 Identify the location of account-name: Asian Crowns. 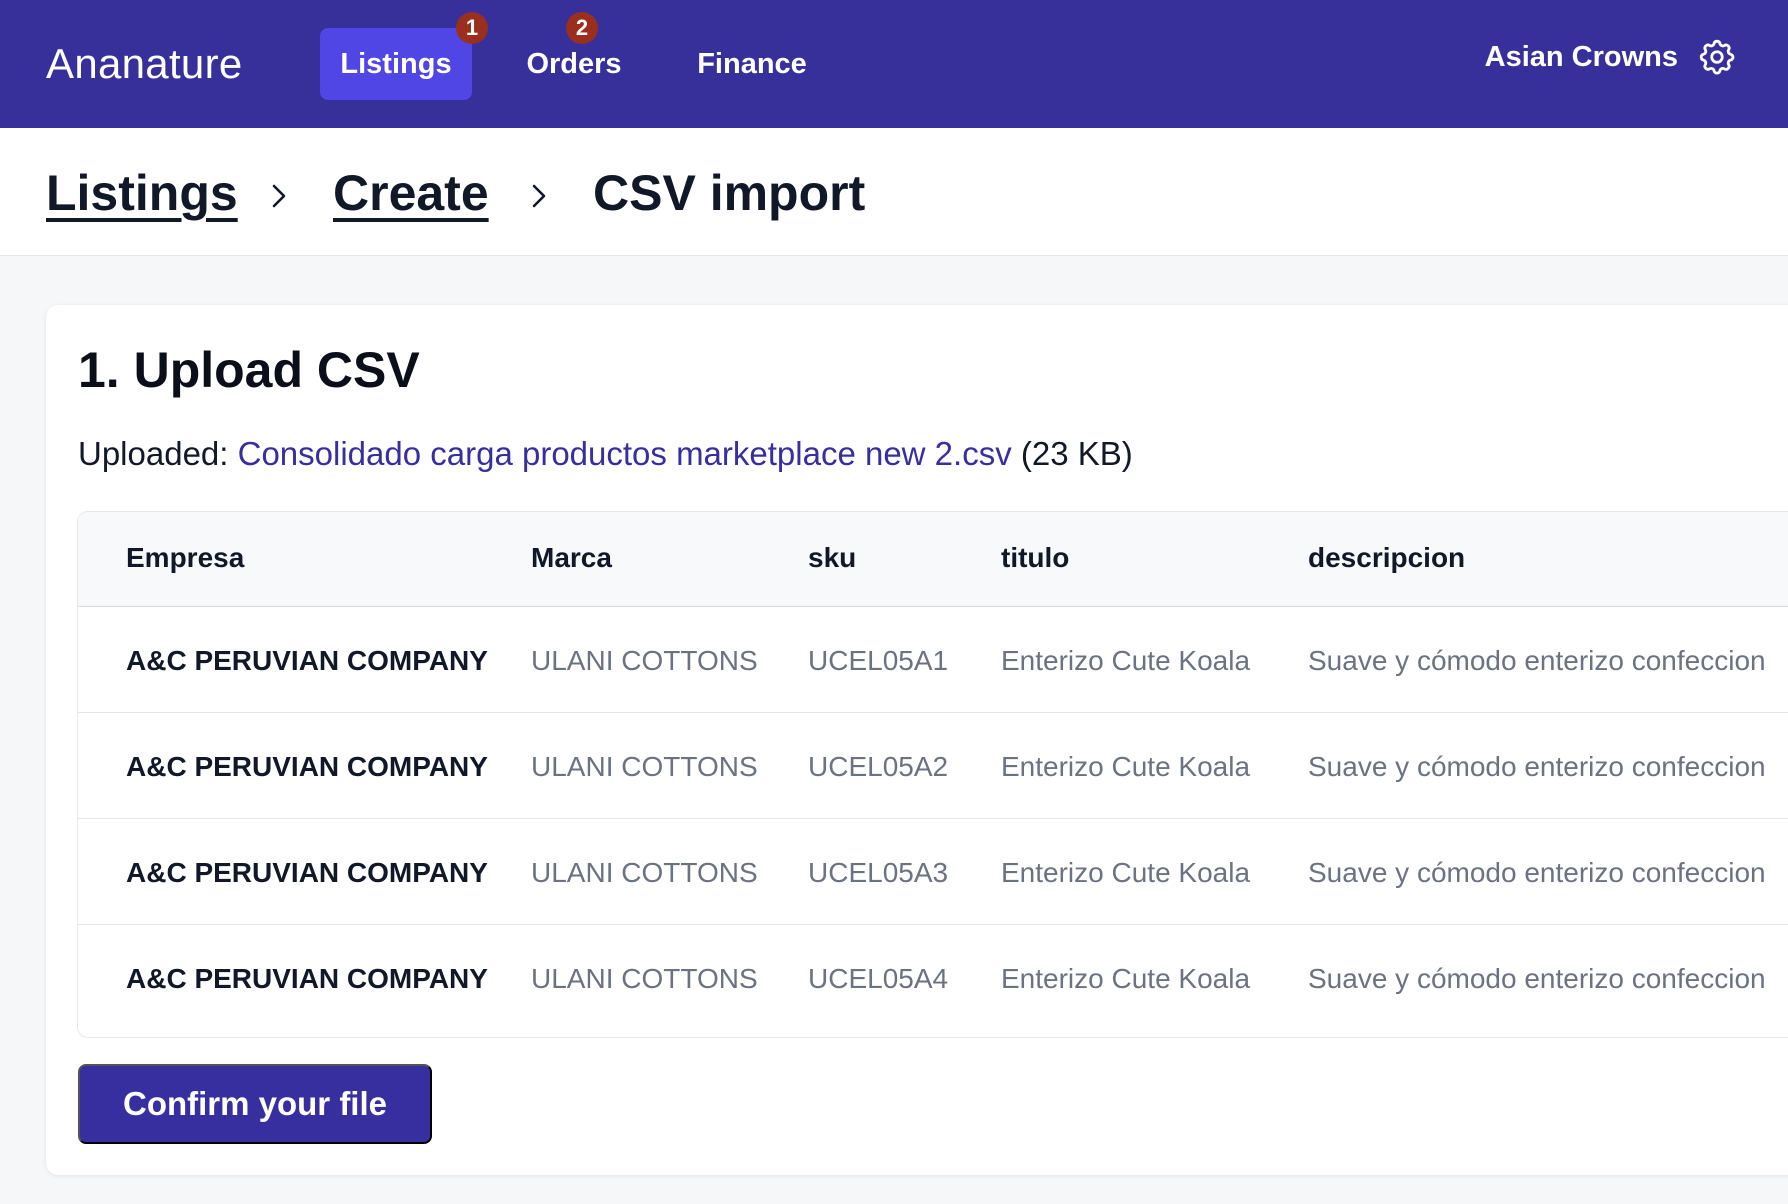
(1581, 56).